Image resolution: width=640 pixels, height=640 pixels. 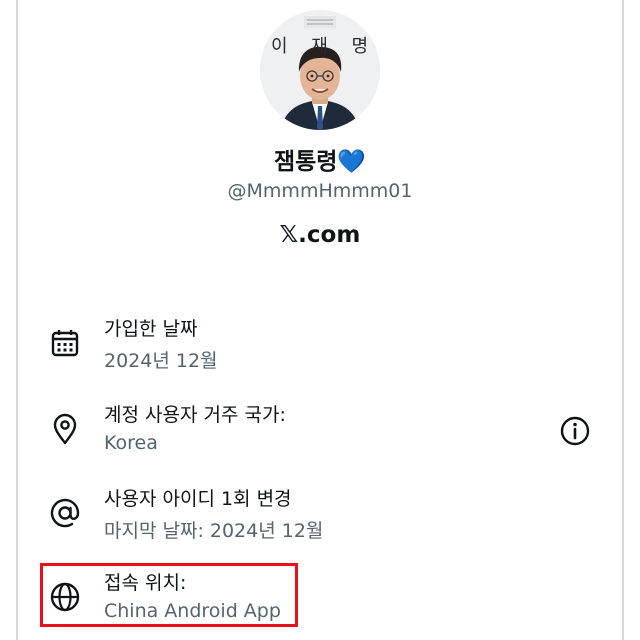 I want to click on country-value: Korea, so click(x=131, y=443).